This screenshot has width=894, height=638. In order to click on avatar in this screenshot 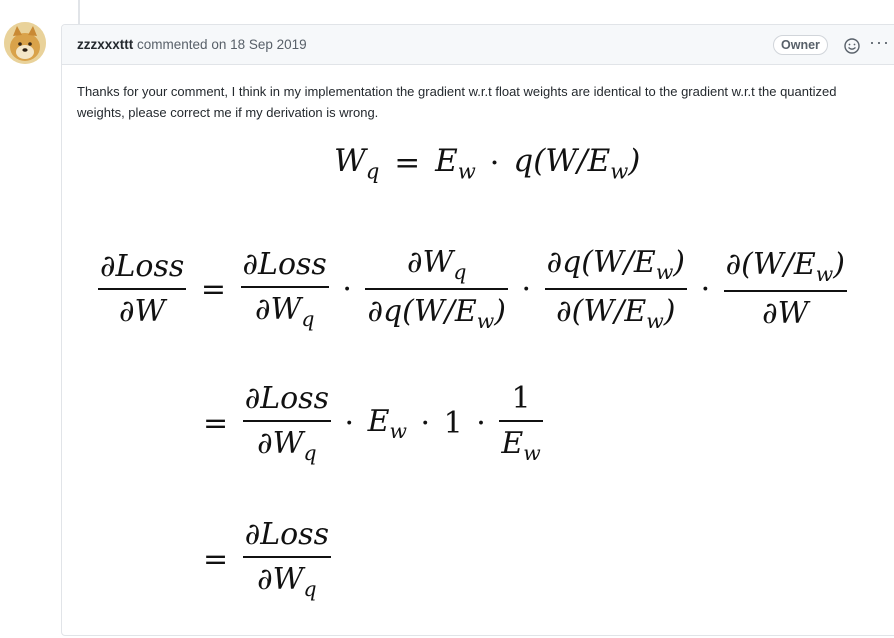, I will do `click(25, 43)`.